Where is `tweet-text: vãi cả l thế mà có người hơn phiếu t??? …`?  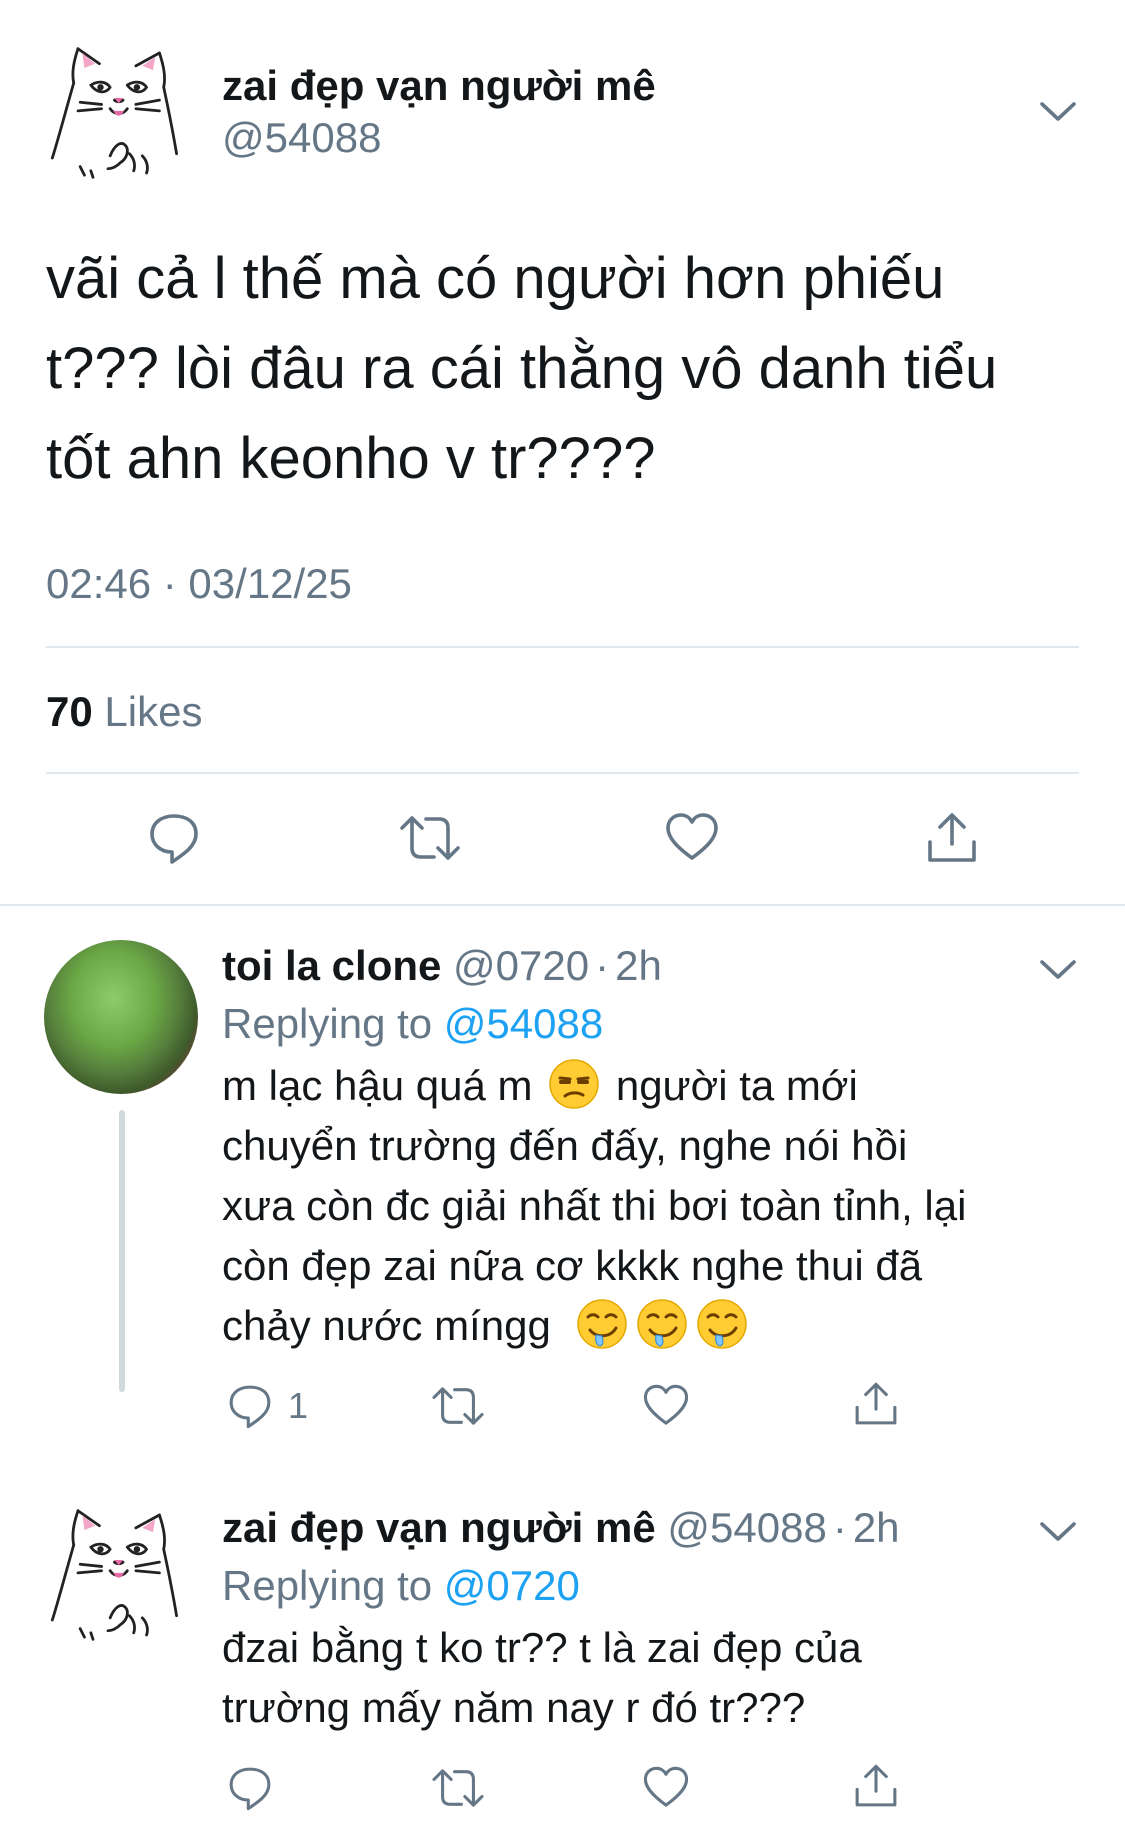
tweet-text: vãi cả l thế mà có người hơn phiếu t??? … is located at coordinates (521, 369).